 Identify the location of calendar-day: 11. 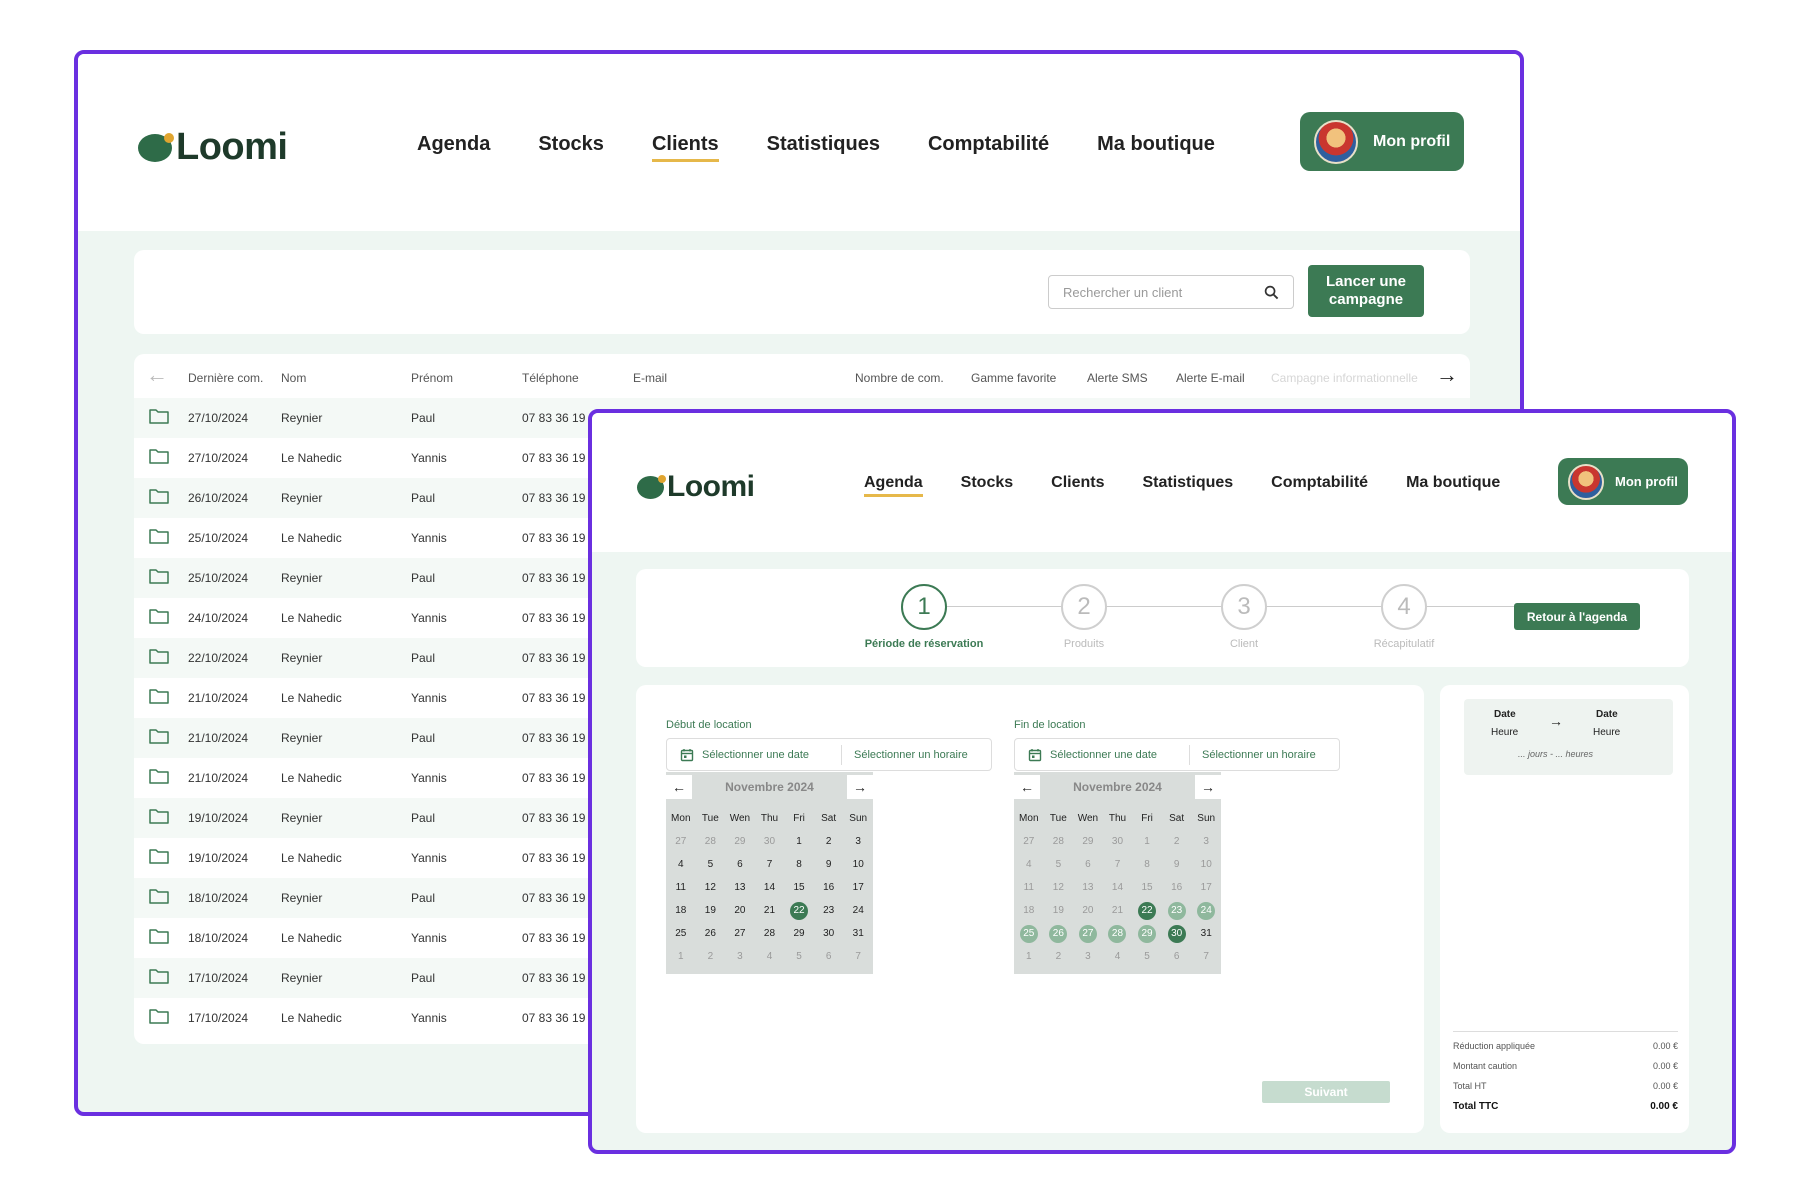
(1029, 887).